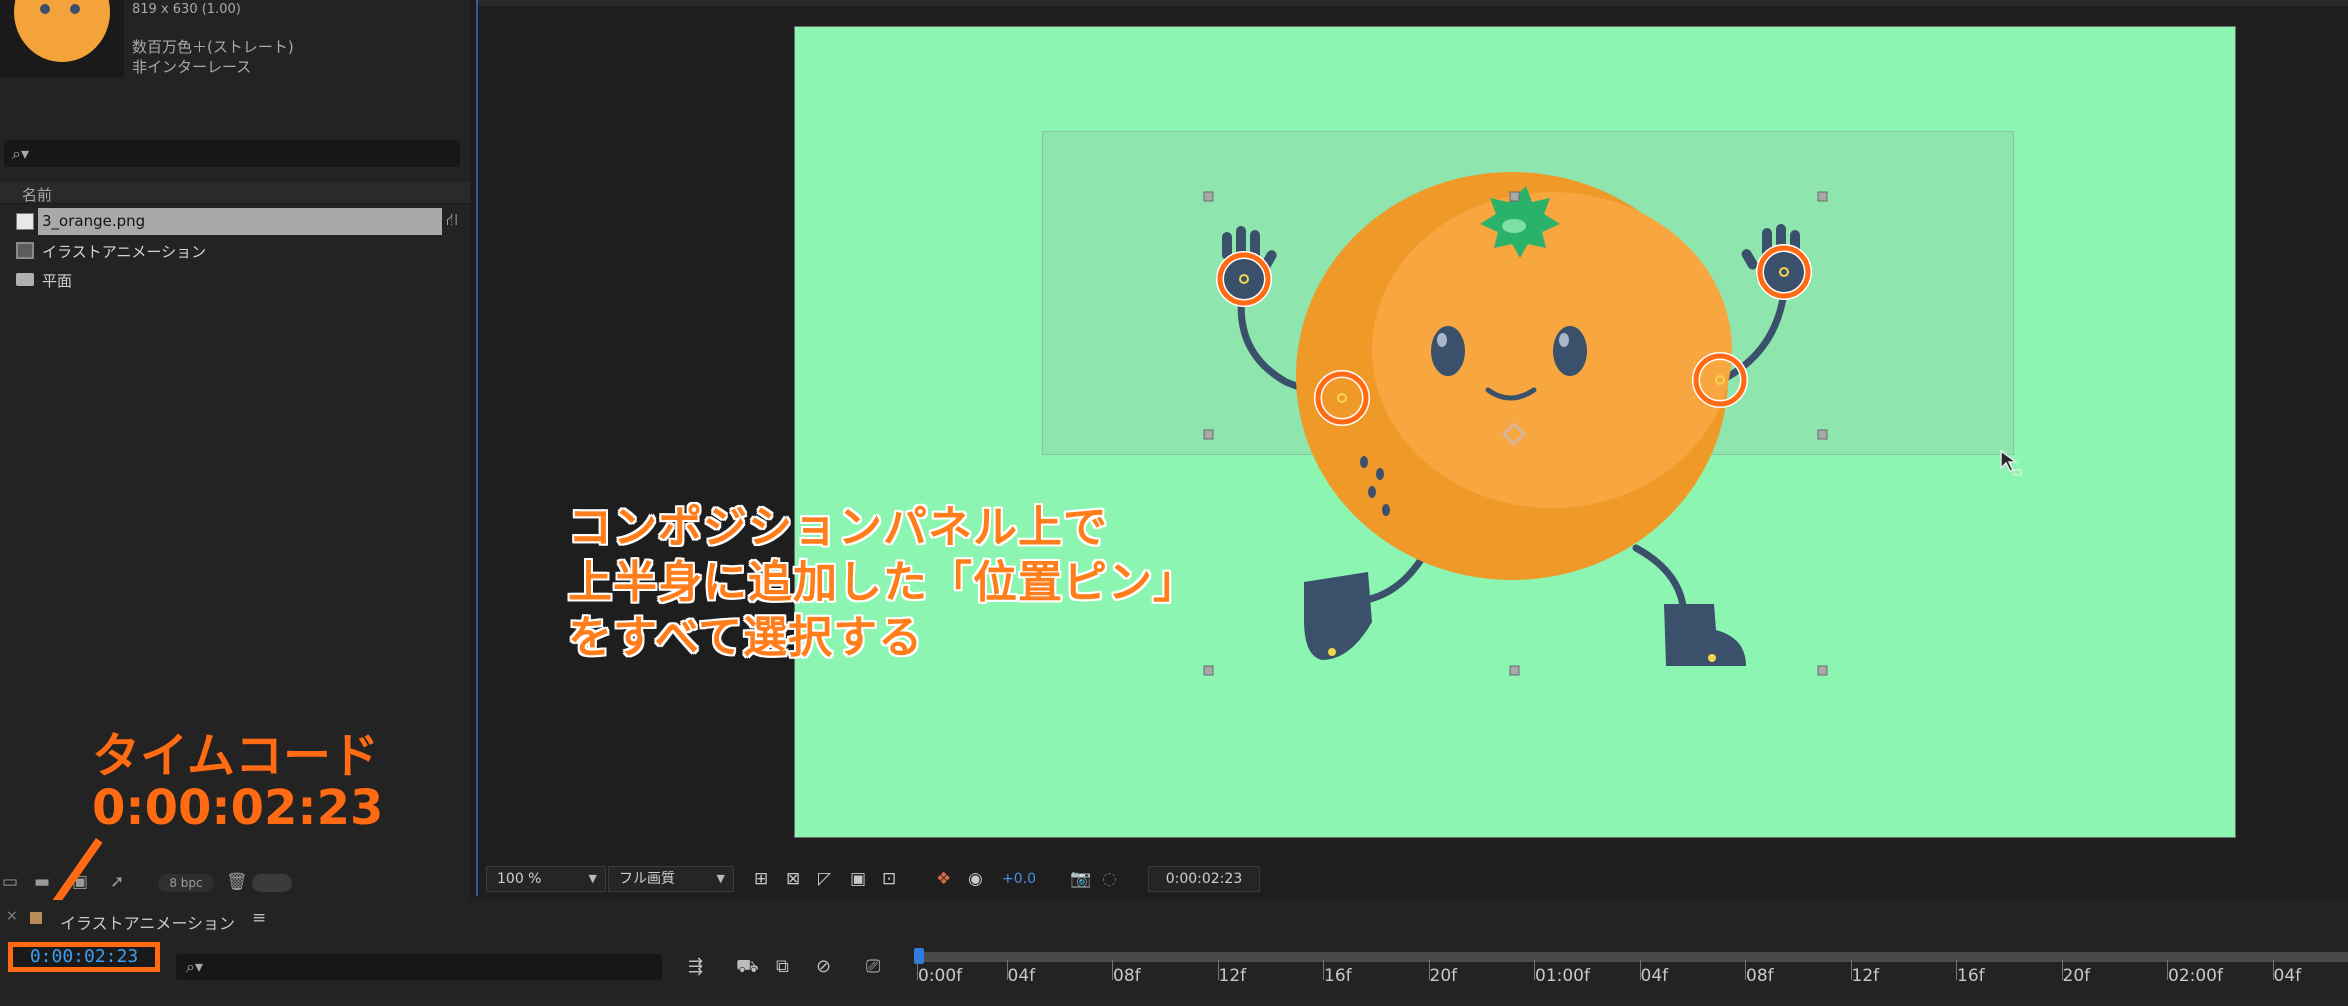  I want to click on mask-path-icon: ◸, so click(824, 879).